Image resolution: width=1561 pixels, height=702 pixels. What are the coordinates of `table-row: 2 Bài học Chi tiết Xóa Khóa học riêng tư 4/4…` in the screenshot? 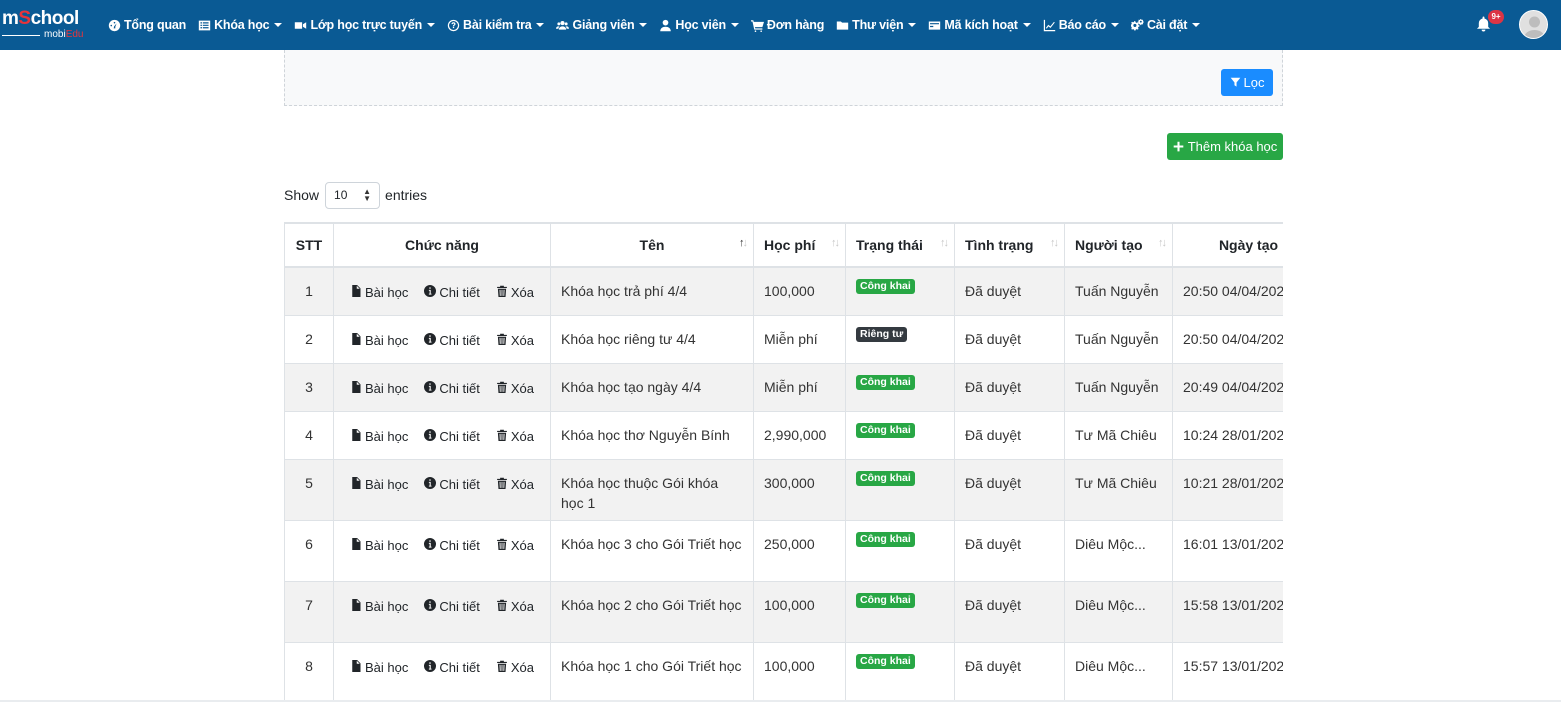 It's located at (783, 339).